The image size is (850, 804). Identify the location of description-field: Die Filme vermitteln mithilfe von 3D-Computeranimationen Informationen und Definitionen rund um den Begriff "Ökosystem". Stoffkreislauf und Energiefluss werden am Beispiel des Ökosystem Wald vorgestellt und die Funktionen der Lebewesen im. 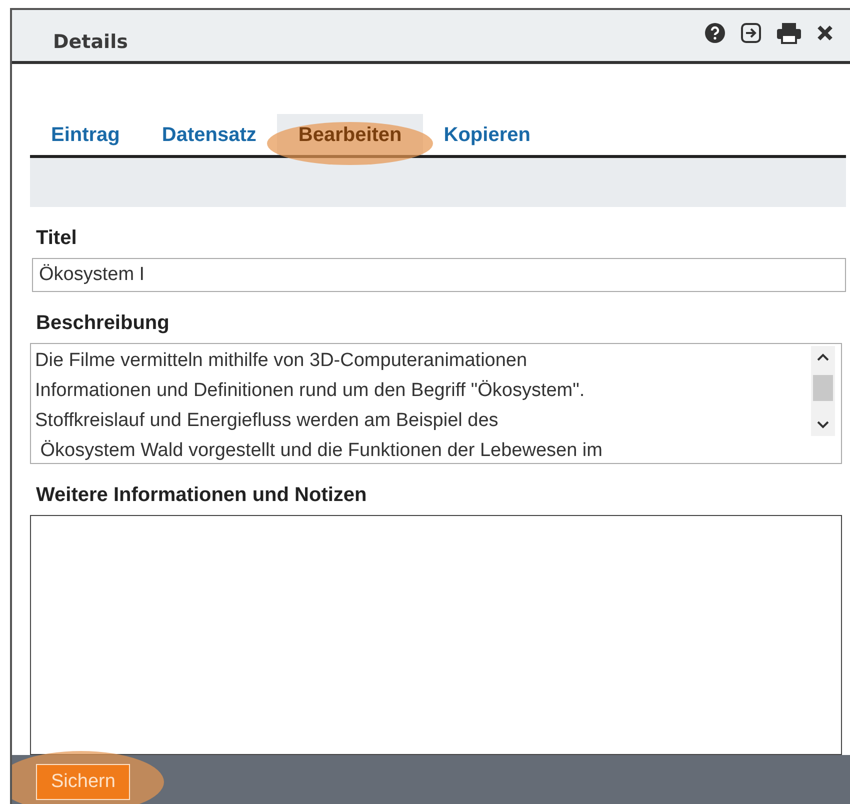
(436, 403).